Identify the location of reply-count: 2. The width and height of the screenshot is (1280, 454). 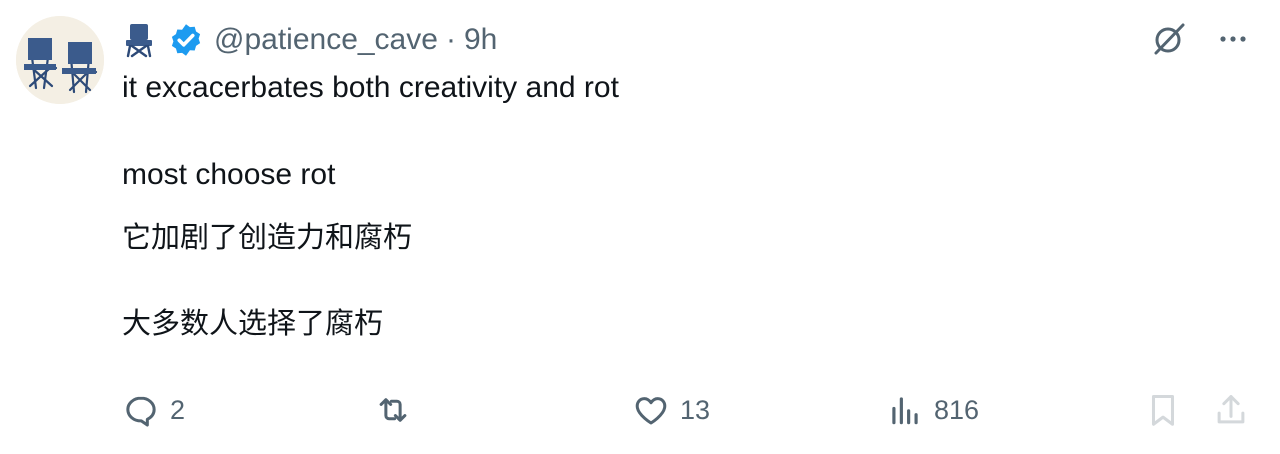
(178, 409).